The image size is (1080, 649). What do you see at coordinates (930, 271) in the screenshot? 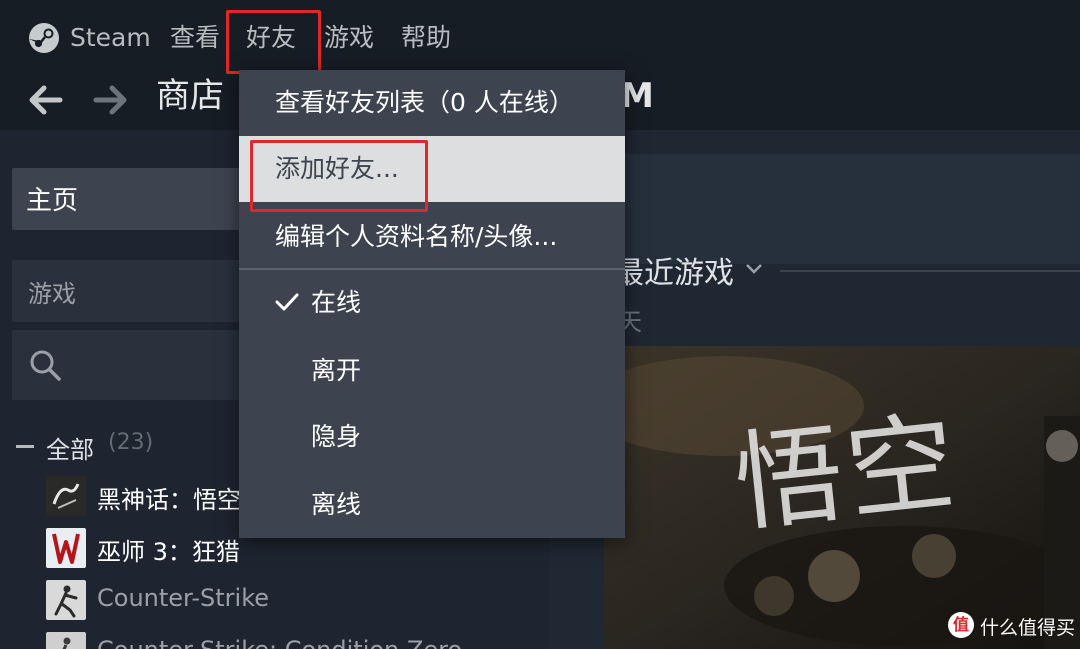
I see `section-divider` at bounding box center [930, 271].